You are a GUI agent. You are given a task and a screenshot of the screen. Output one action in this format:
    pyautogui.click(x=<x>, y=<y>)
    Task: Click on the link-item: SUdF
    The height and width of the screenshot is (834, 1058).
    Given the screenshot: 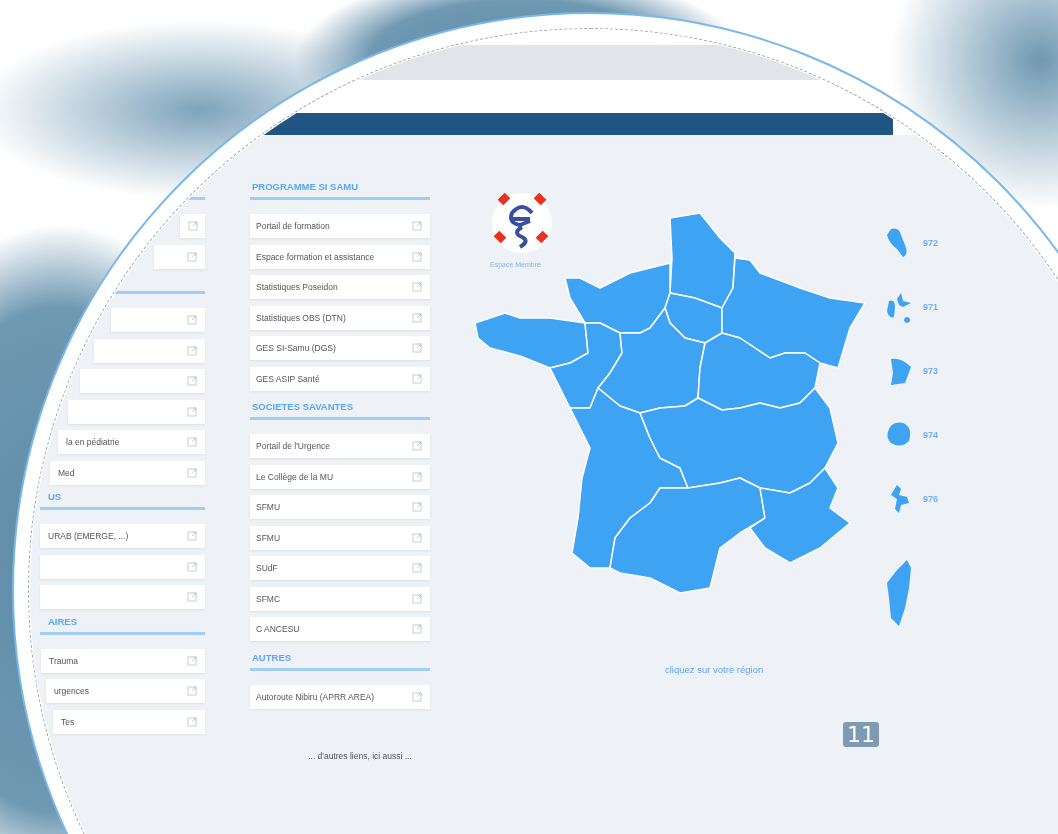 What is the action you would take?
    pyautogui.click(x=340, y=568)
    